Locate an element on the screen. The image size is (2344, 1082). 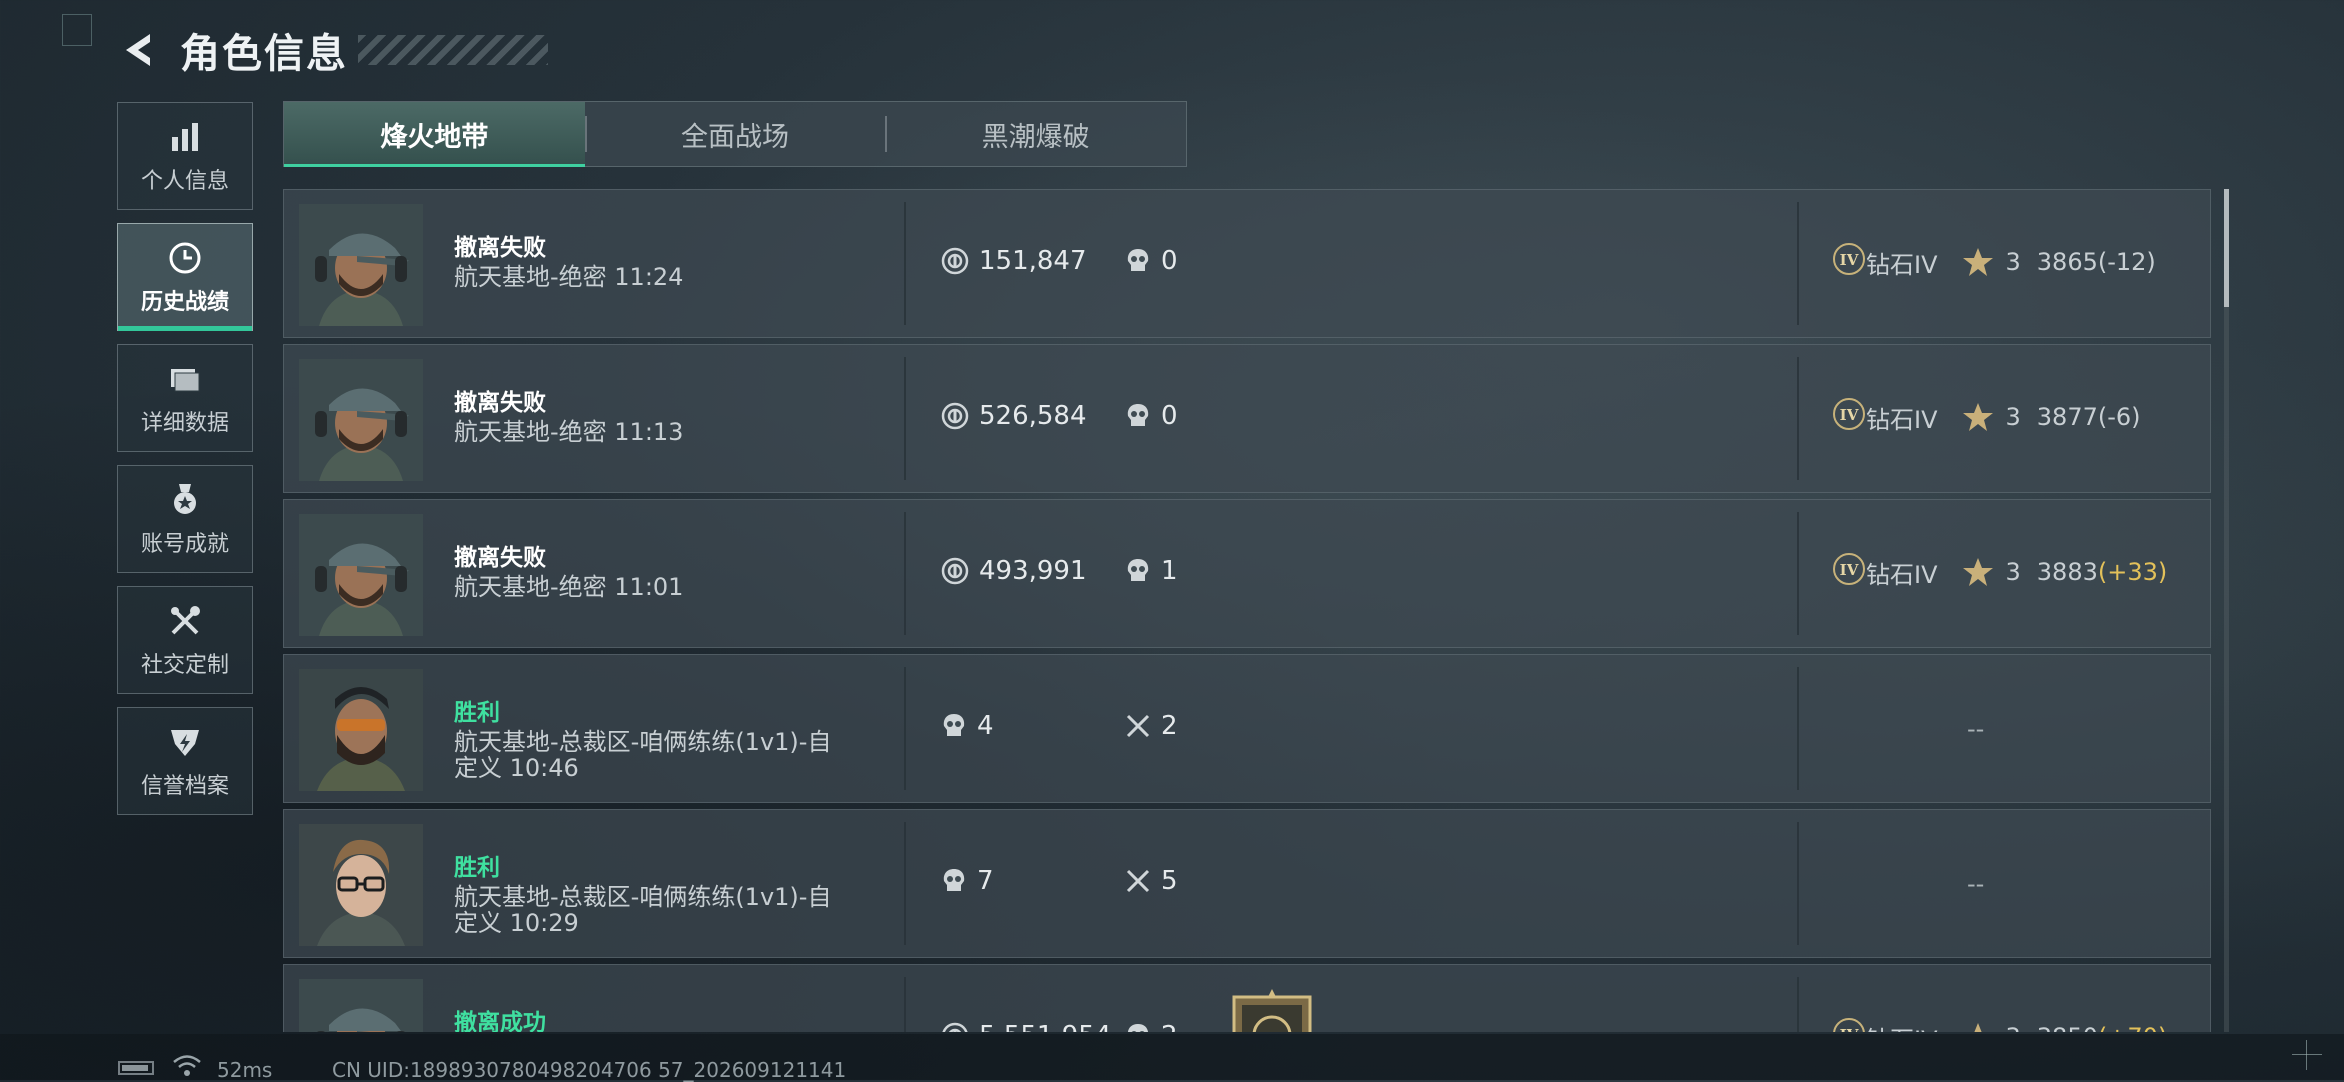
match-row: 撤离成功 5,551,954 2 IV 钻石IV 3 3850 (+70) is located at coordinates (1247, 998).